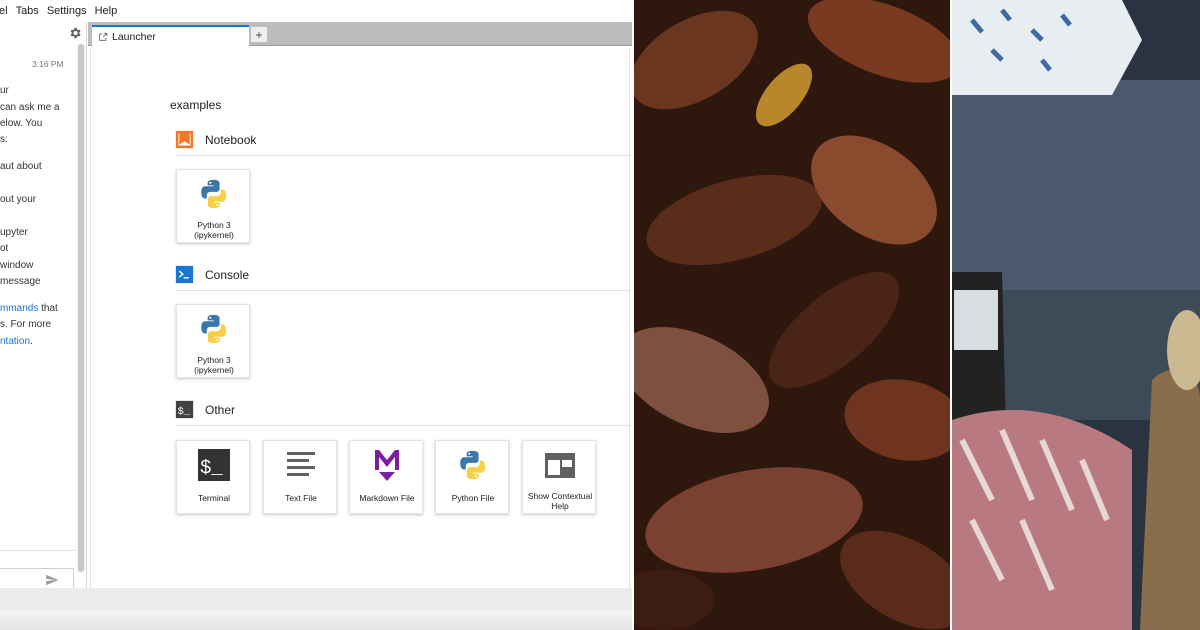 This screenshot has height=630, width=1200. I want to click on chat-link-suffix: ., so click(31, 341).